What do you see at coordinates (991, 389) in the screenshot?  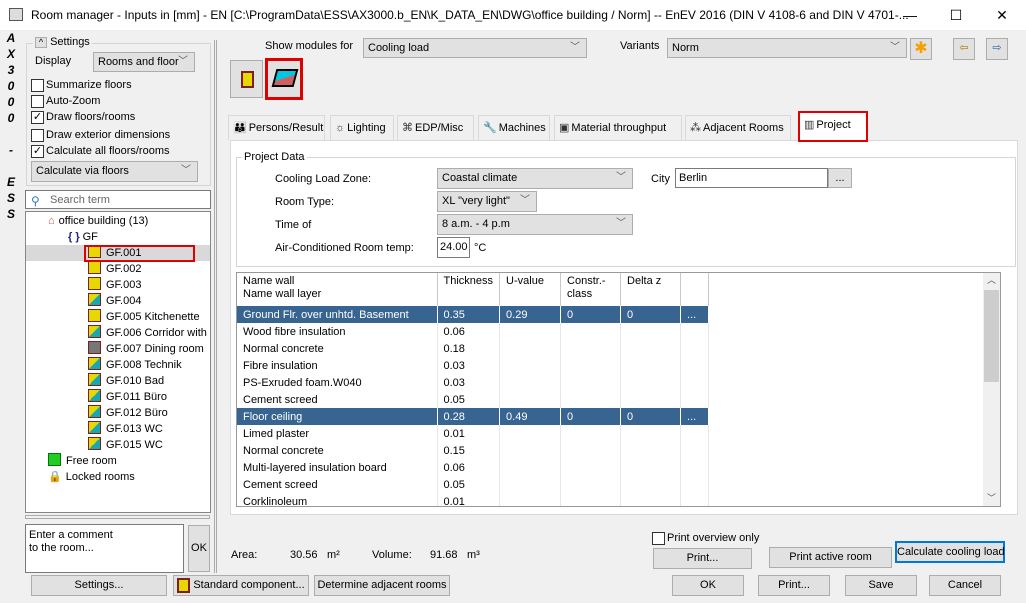 I see `table-vscrollbar: ︿ ﹀` at bounding box center [991, 389].